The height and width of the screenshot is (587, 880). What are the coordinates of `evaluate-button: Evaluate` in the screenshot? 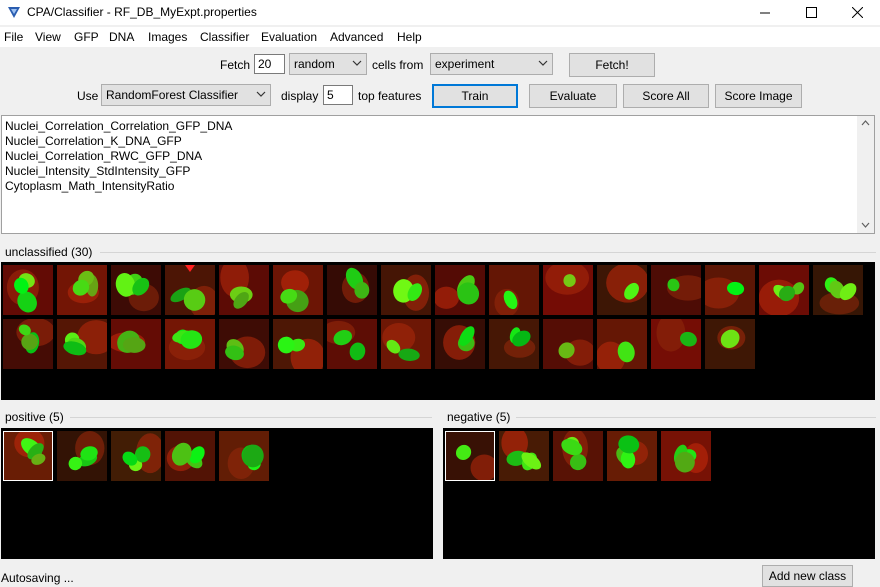 It's located at (573, 96).